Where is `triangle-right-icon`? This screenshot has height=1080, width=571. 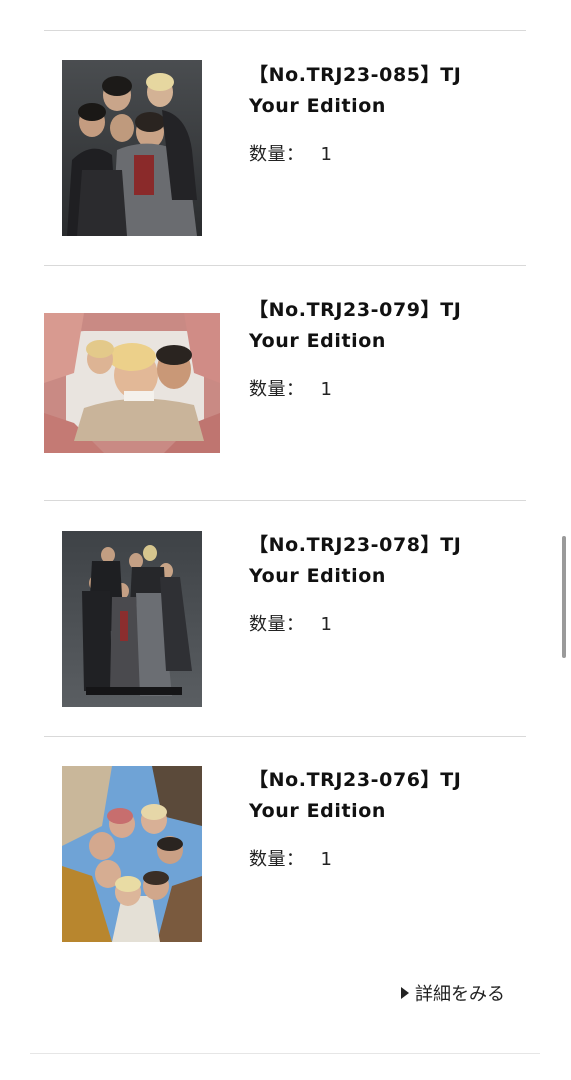
triangle-right-icon is located at coordinates (405, 993).